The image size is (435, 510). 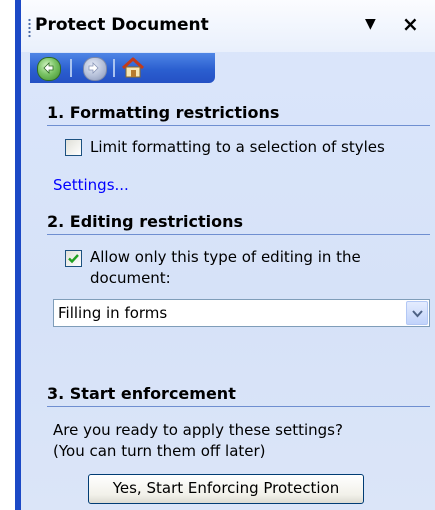 What do you see at coordinates (238, 223) in the screenshot?
I see `editing-restrictions-heading: 2. Editing restrictions` at bounding box center [238, 223].